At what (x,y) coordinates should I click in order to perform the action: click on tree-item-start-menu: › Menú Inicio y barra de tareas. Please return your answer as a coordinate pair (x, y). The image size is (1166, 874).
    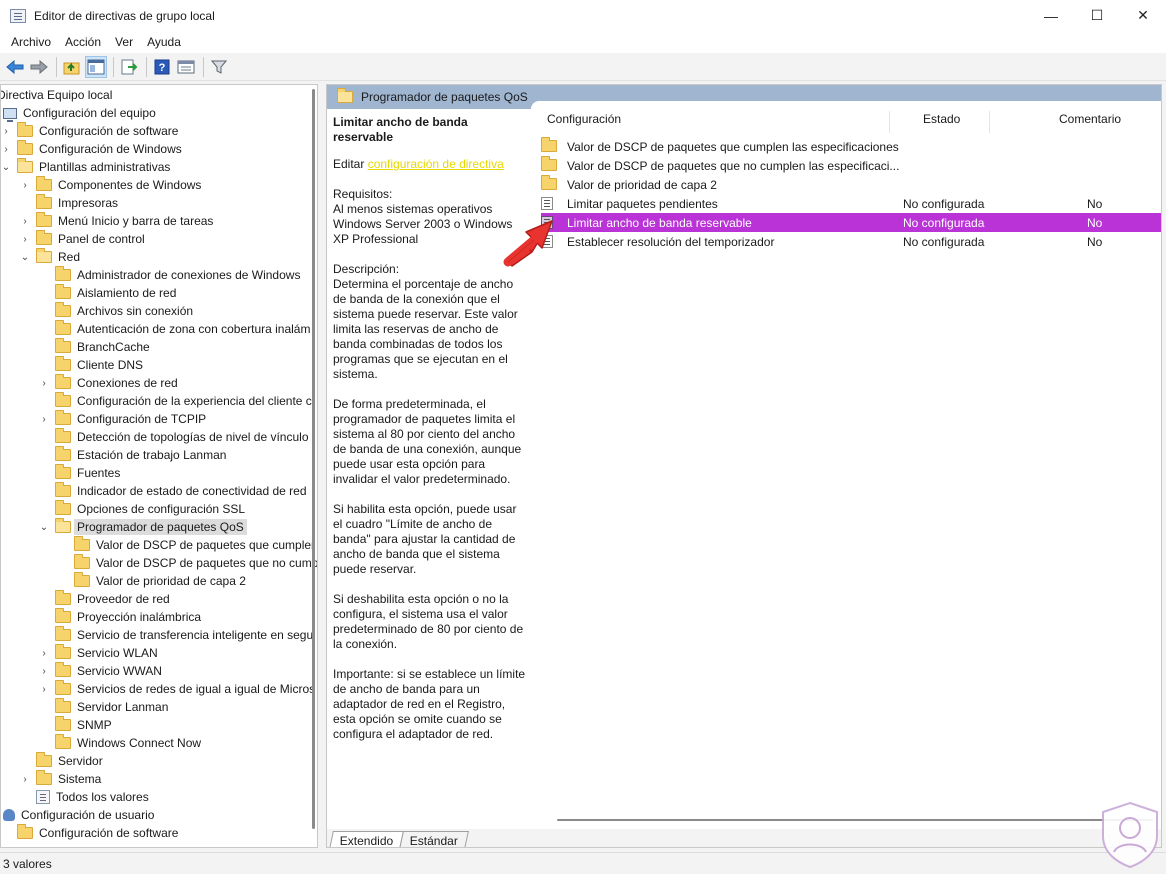
    Looking at the image, I should click on (116, 221).